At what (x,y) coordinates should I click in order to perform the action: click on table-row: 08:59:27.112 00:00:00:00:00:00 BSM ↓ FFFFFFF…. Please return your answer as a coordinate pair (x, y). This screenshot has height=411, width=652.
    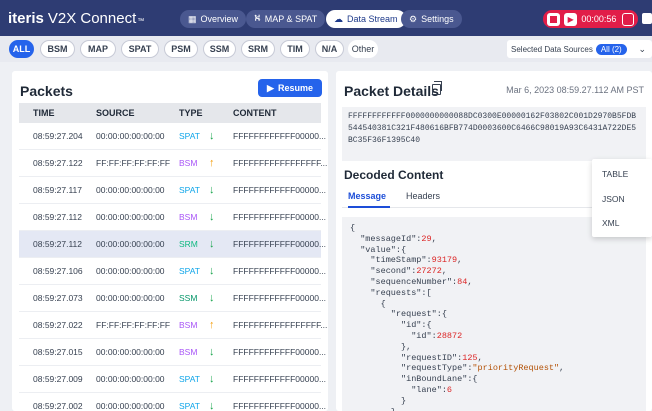
    Looking at the image, I should click on (172, 217).